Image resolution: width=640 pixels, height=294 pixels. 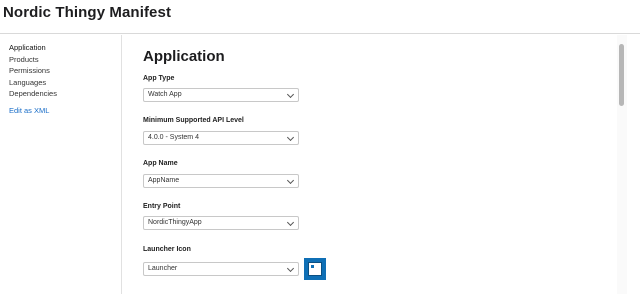 What do you see at coordinates (621, 75) in the screenshot?
I see `scrollbar-thumb` at bounding box center [621, 75].